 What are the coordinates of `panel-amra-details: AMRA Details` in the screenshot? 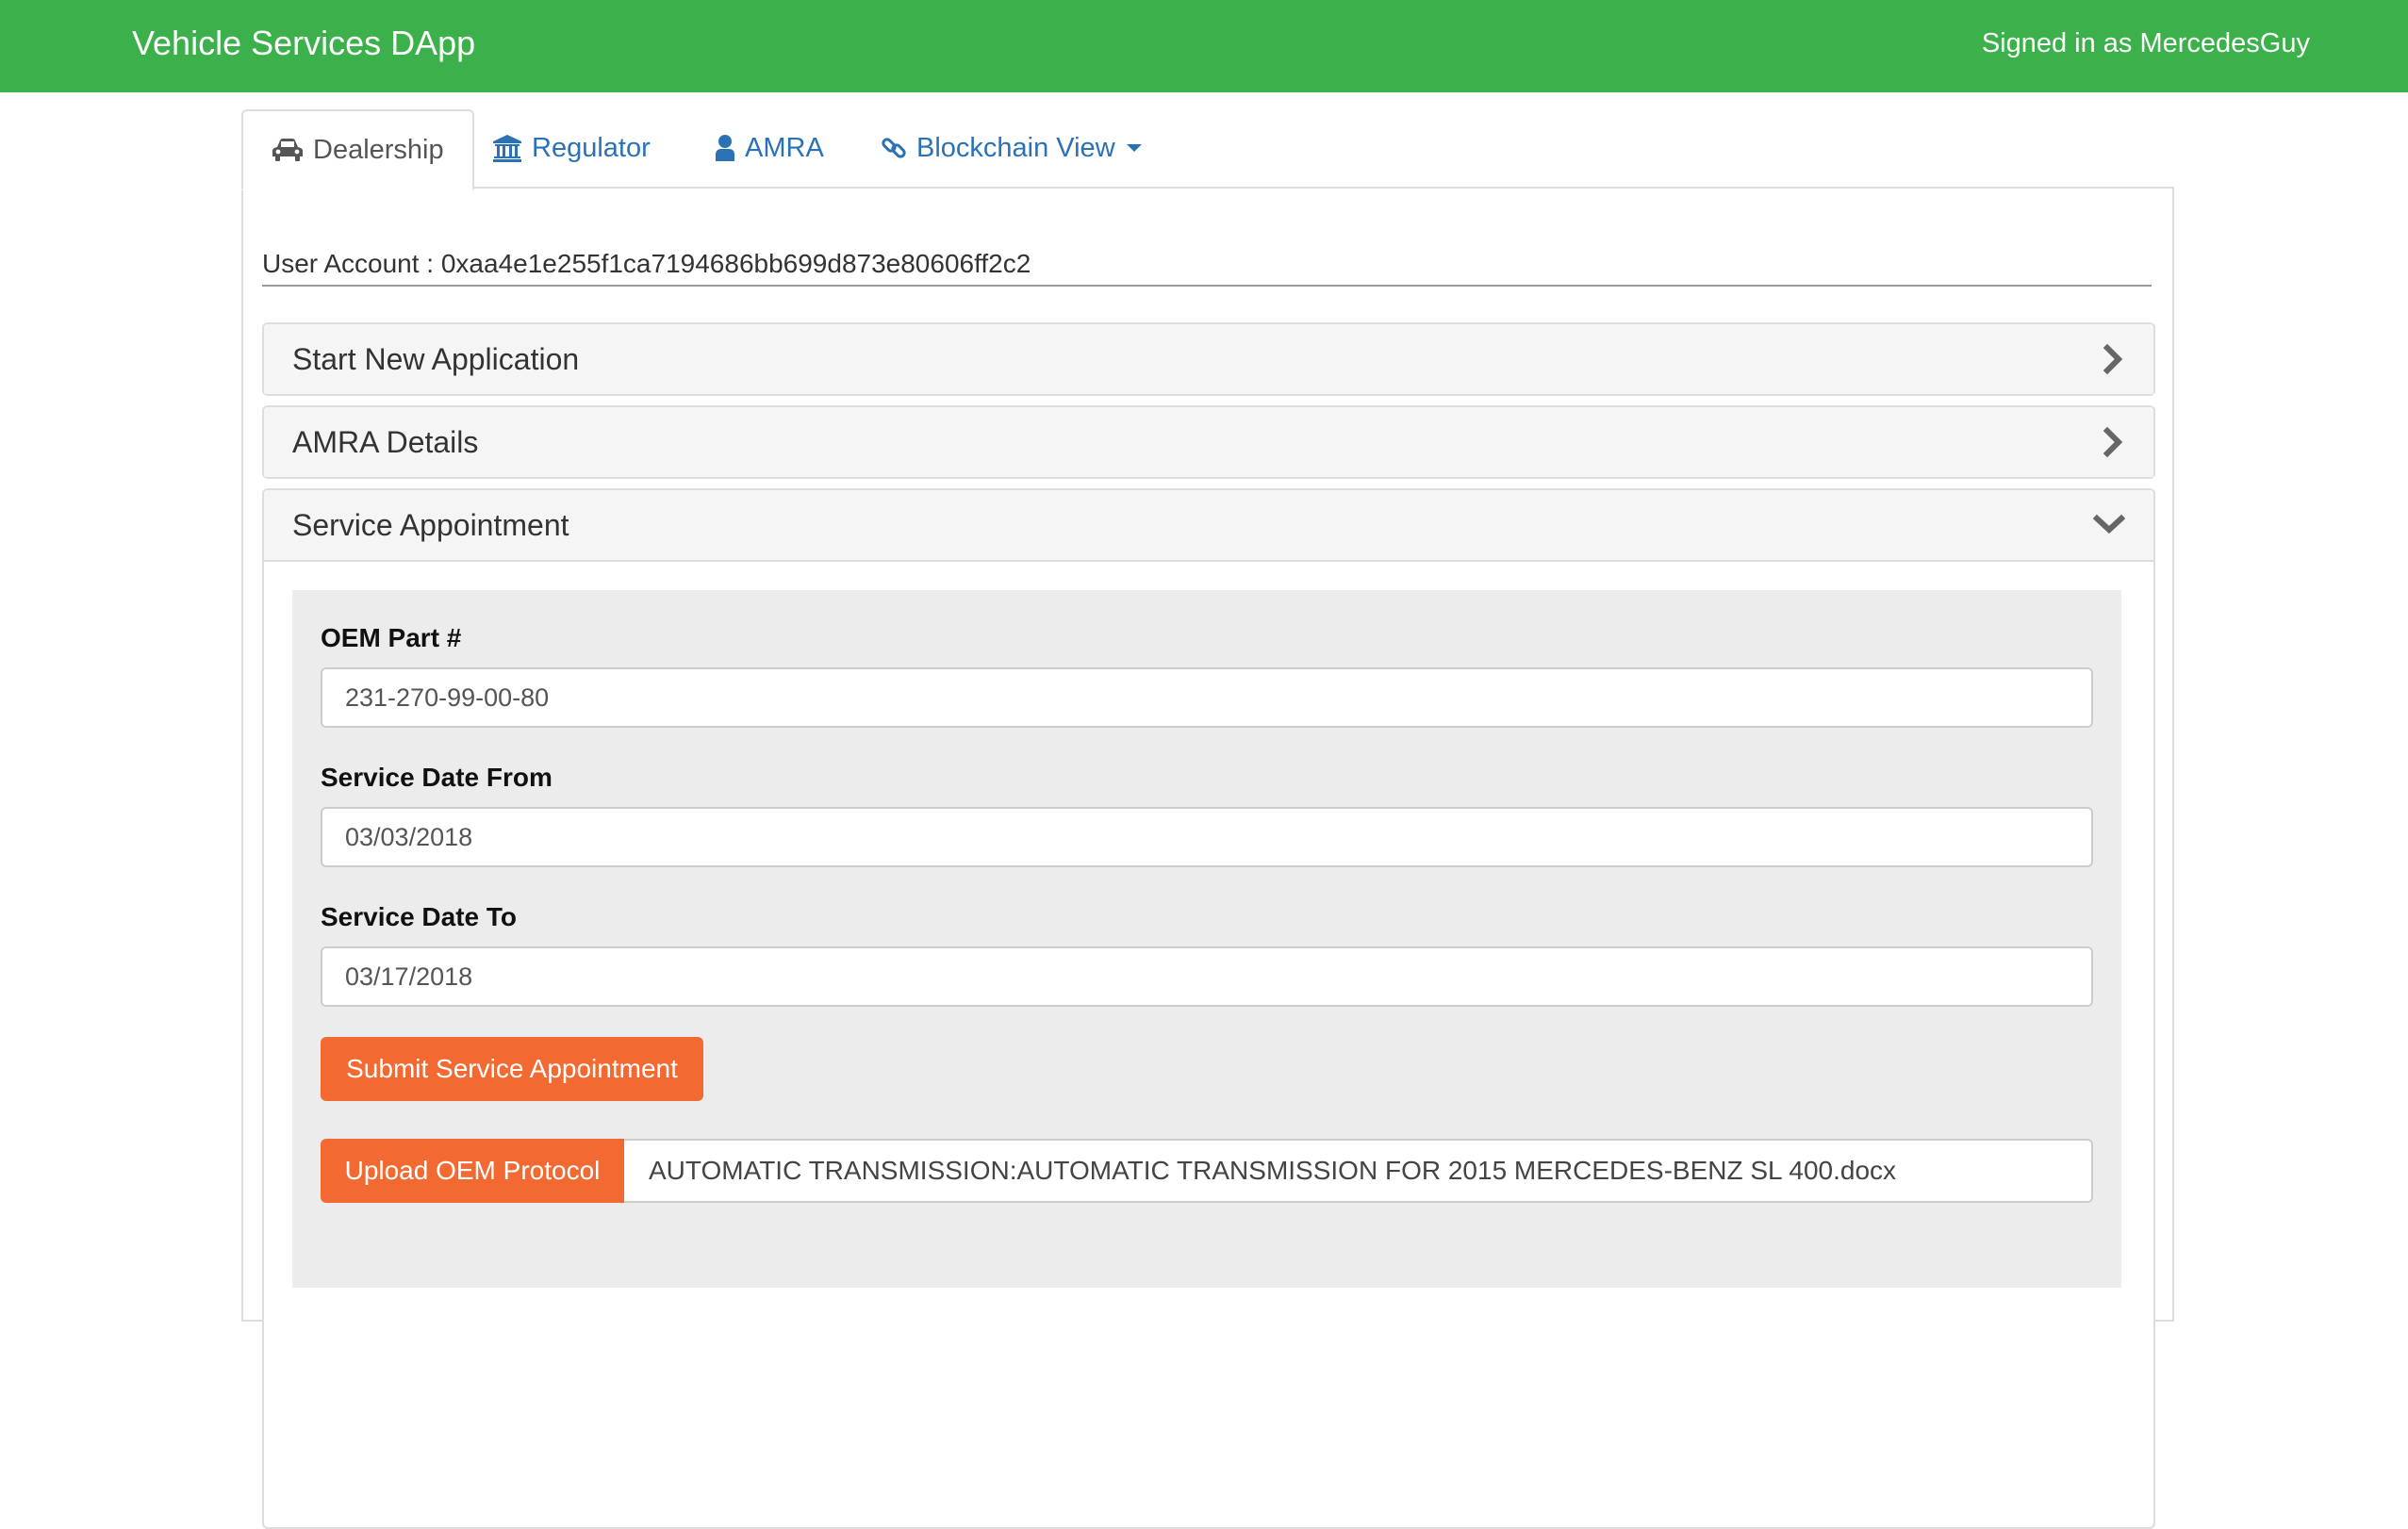 It's located at (1208, 442).